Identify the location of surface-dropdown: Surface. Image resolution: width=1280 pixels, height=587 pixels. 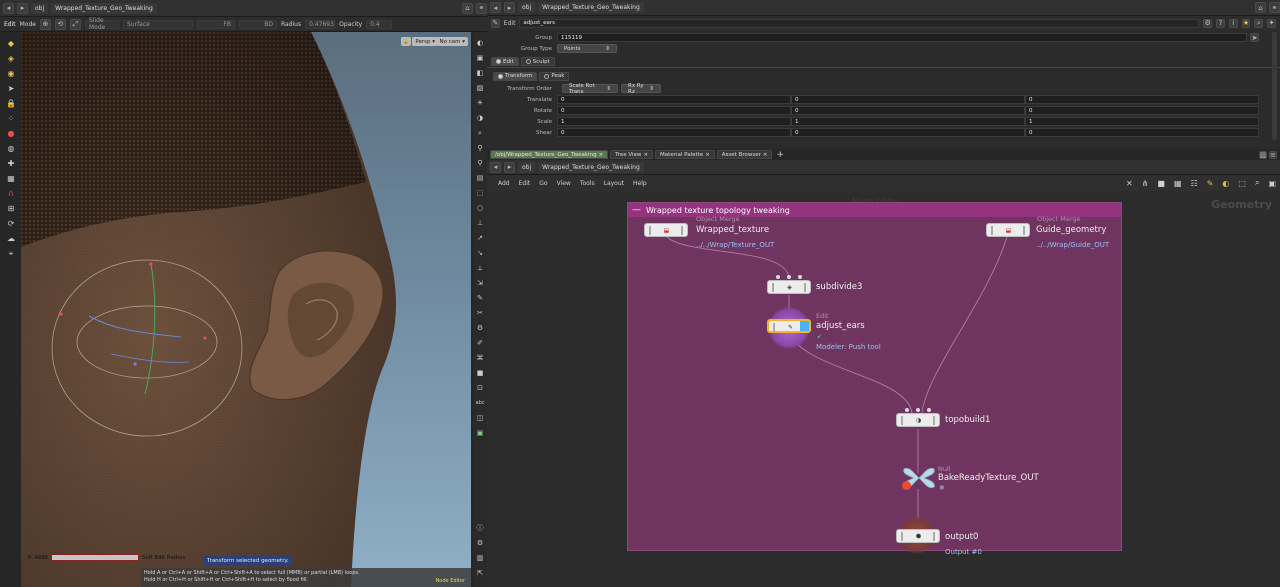
(157, 24).